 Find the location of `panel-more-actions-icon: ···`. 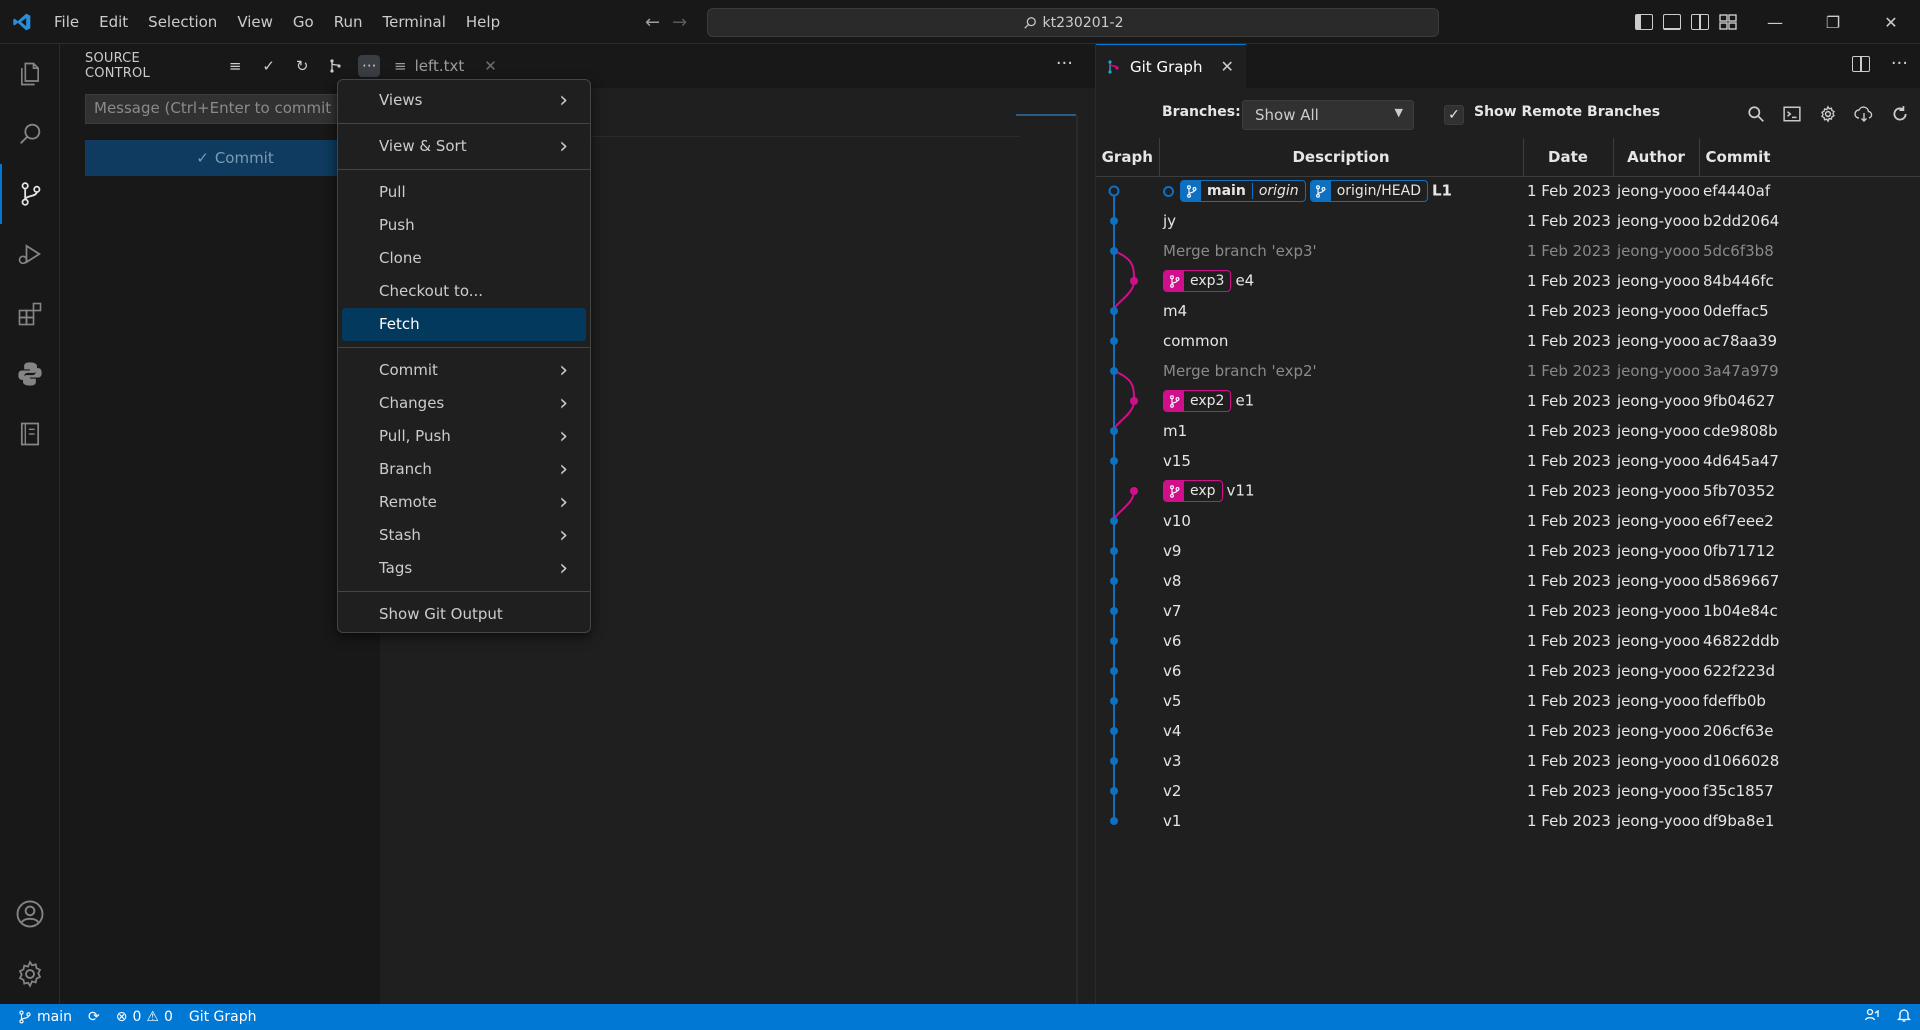

panel-more-actions-icon: ··· is located at coordinates (1899, 66).